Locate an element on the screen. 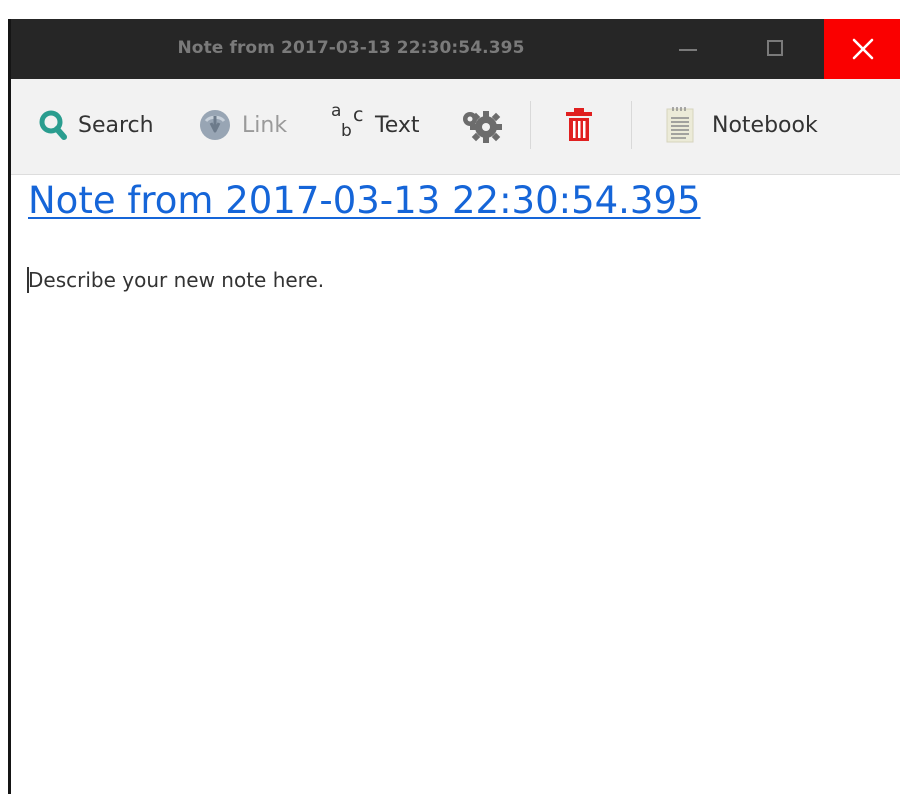 This screenshot has width=900, height=794. trash-icon is located at coordinates (579, 124).